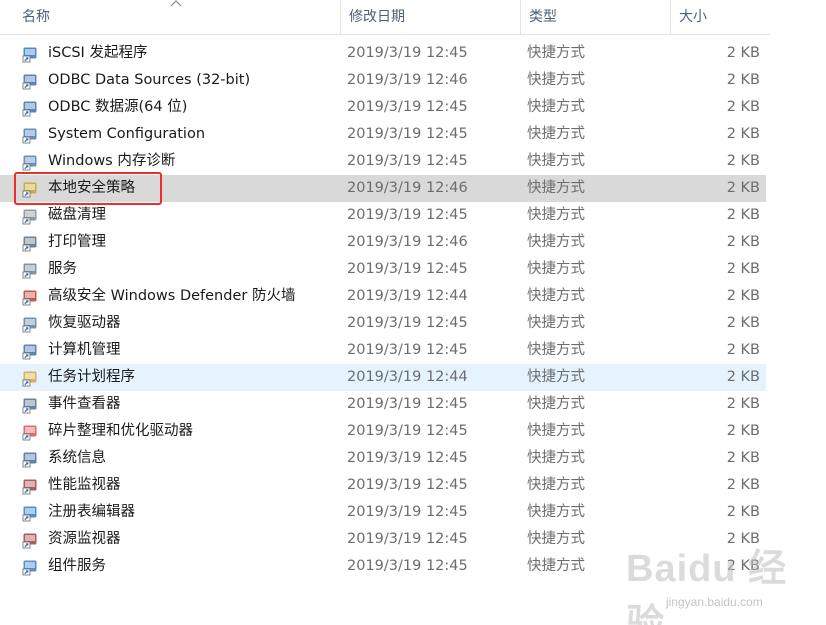  What do you see at coordinates (31, 405) in the screenshot?
I see `event-viewer-icon` at bounding box center [31, 405].